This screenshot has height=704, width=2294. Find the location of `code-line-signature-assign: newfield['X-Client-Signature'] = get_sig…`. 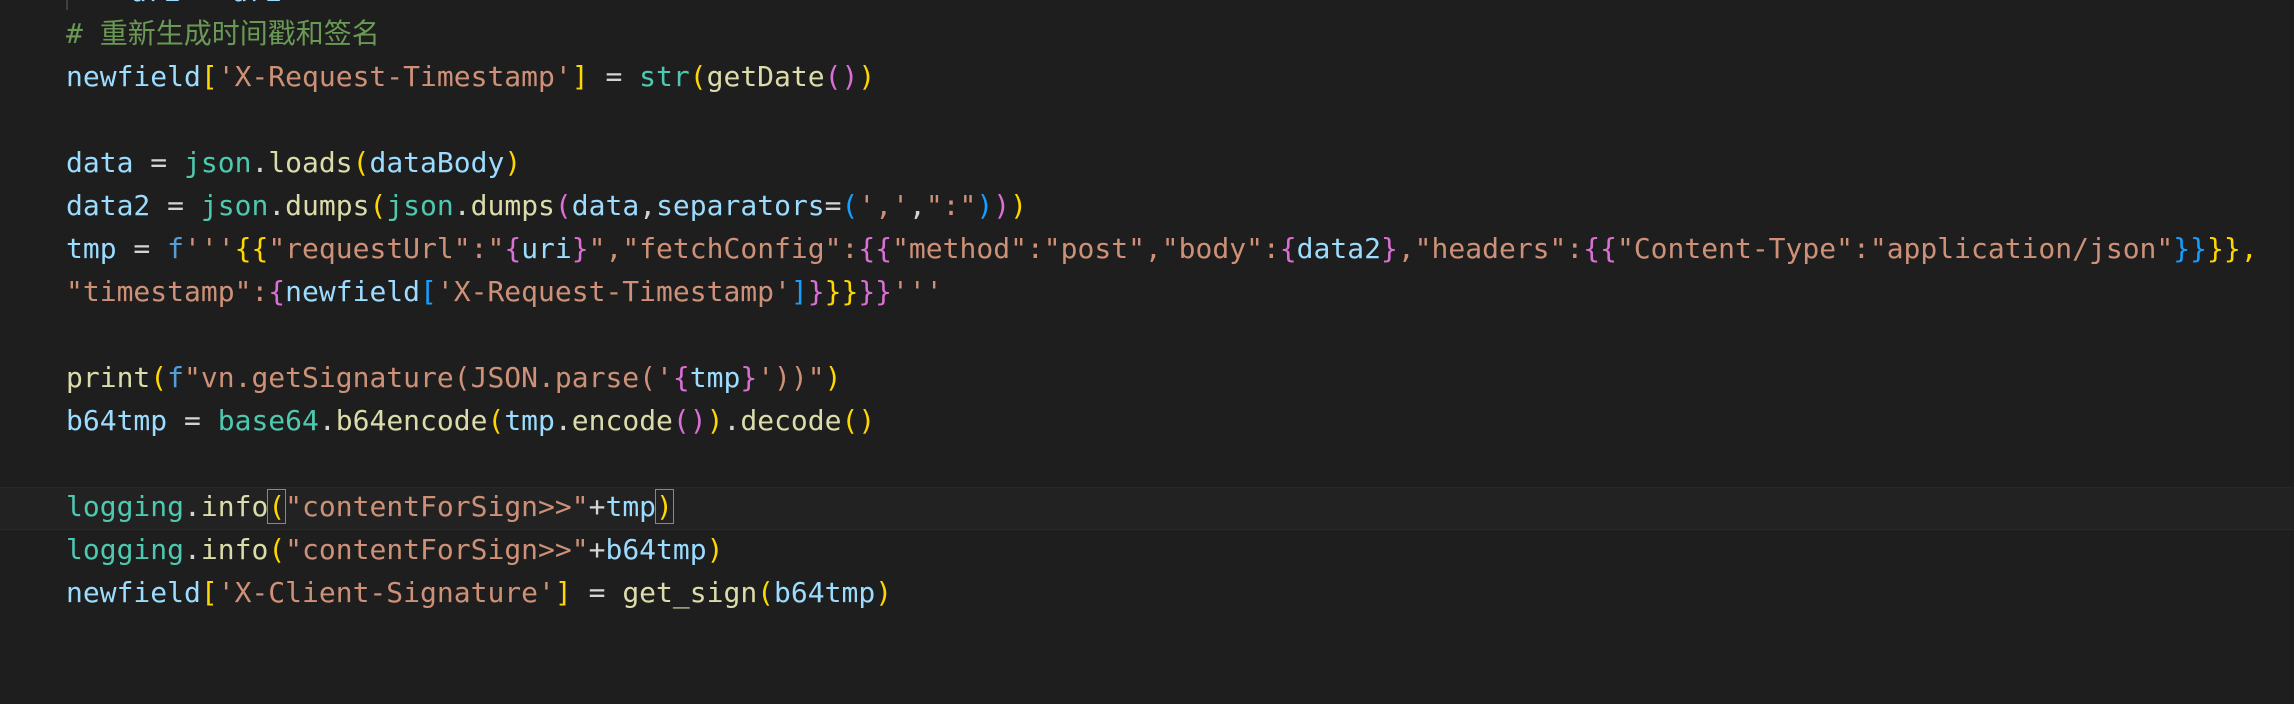

code-line-signature-assign: newfield['X-Client-Signature'] = get_sig… is located at coordinates (479, 592).